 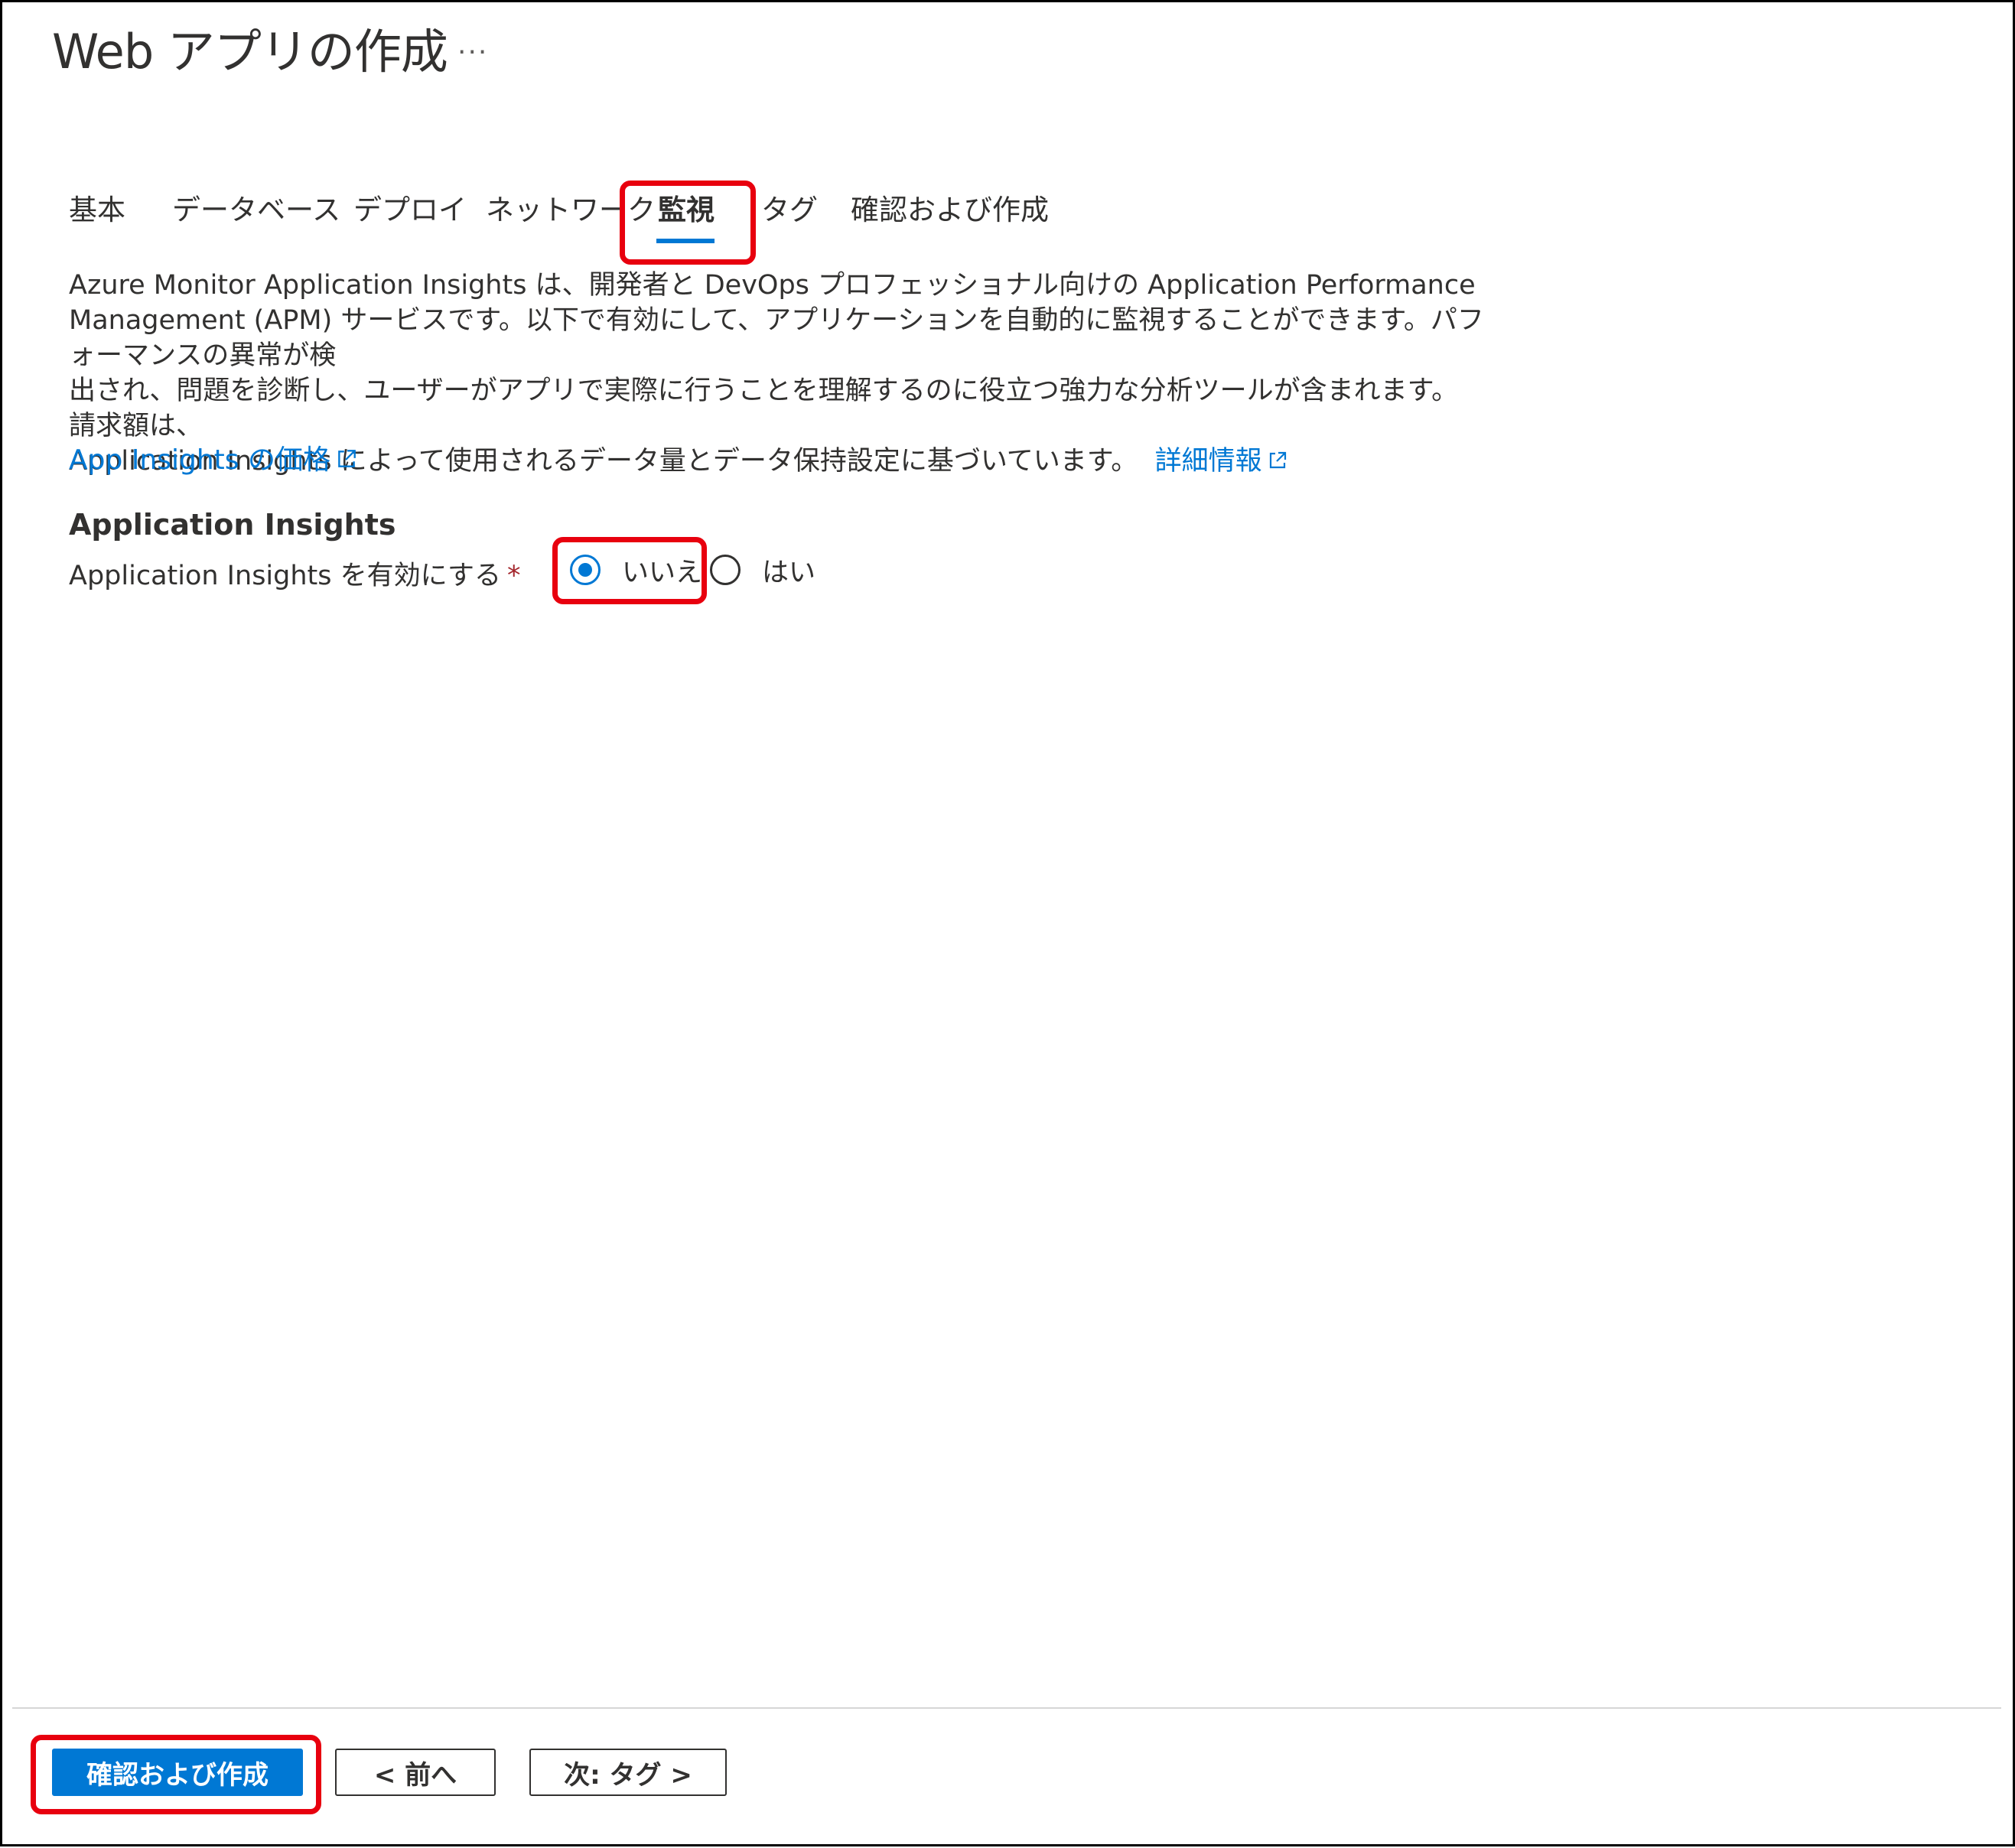 I want to click on field-label-text: Application Insights を有効にする, so click(x=285, y=576).